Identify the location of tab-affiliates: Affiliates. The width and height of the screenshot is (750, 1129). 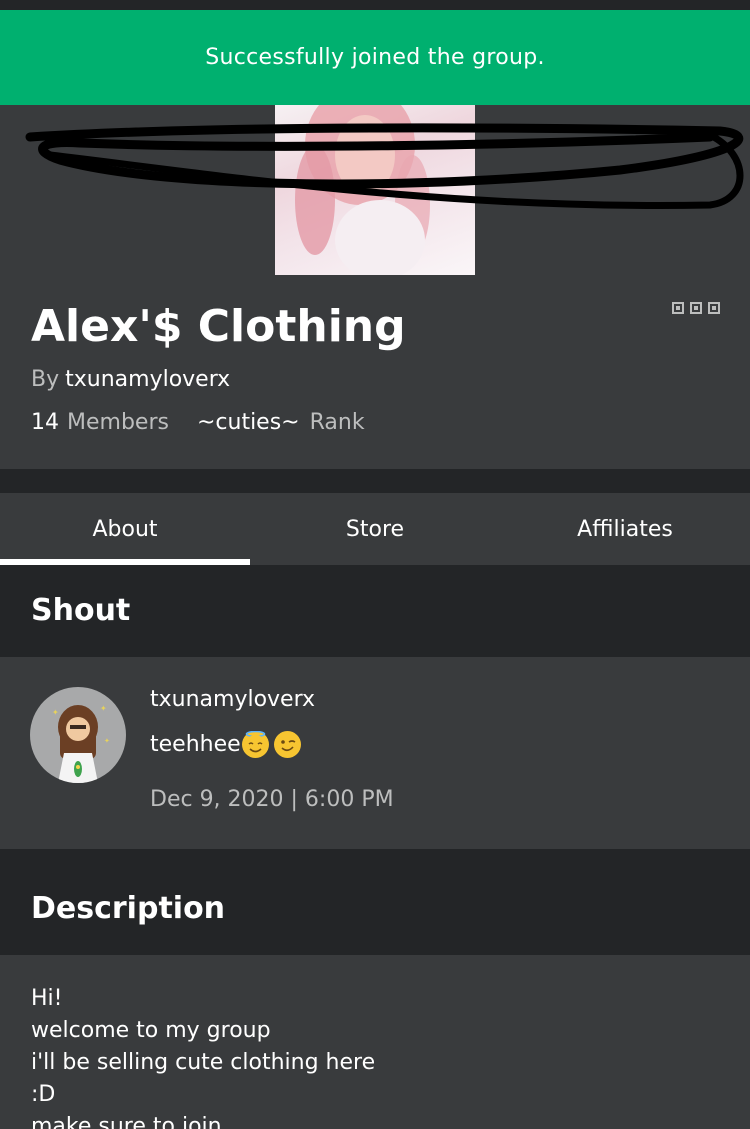
(625, 529).